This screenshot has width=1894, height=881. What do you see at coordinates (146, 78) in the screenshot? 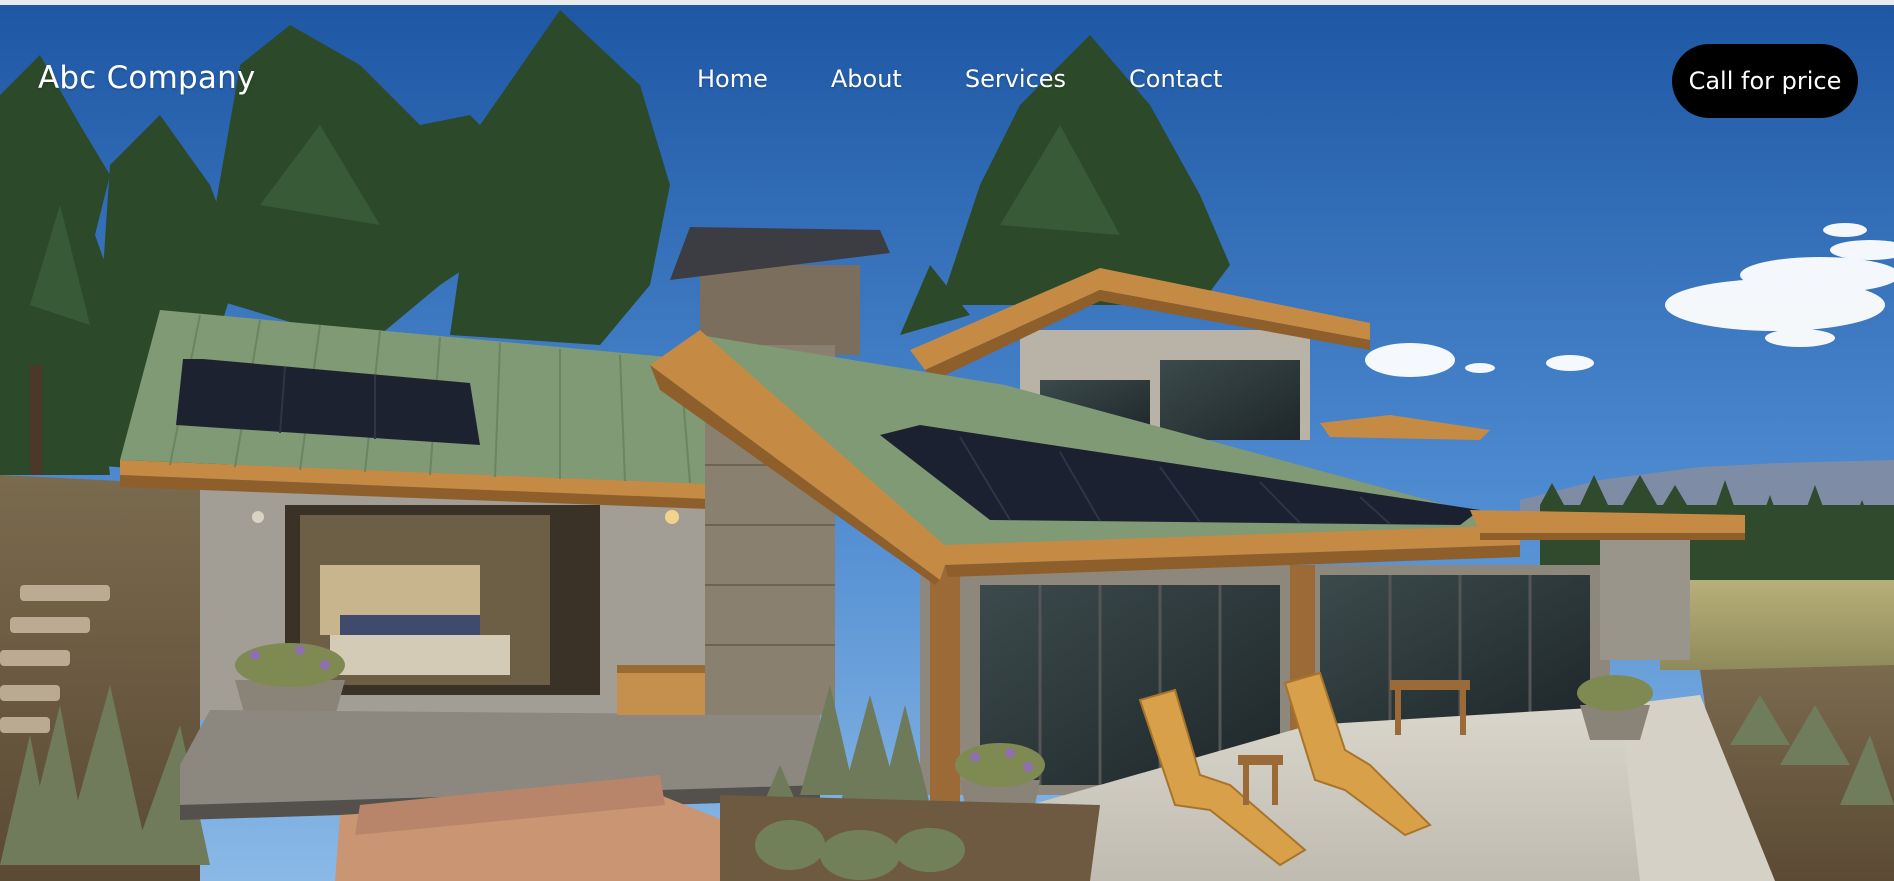
I see `brand-logo: Abc Company` at bounding box center [146, 78].